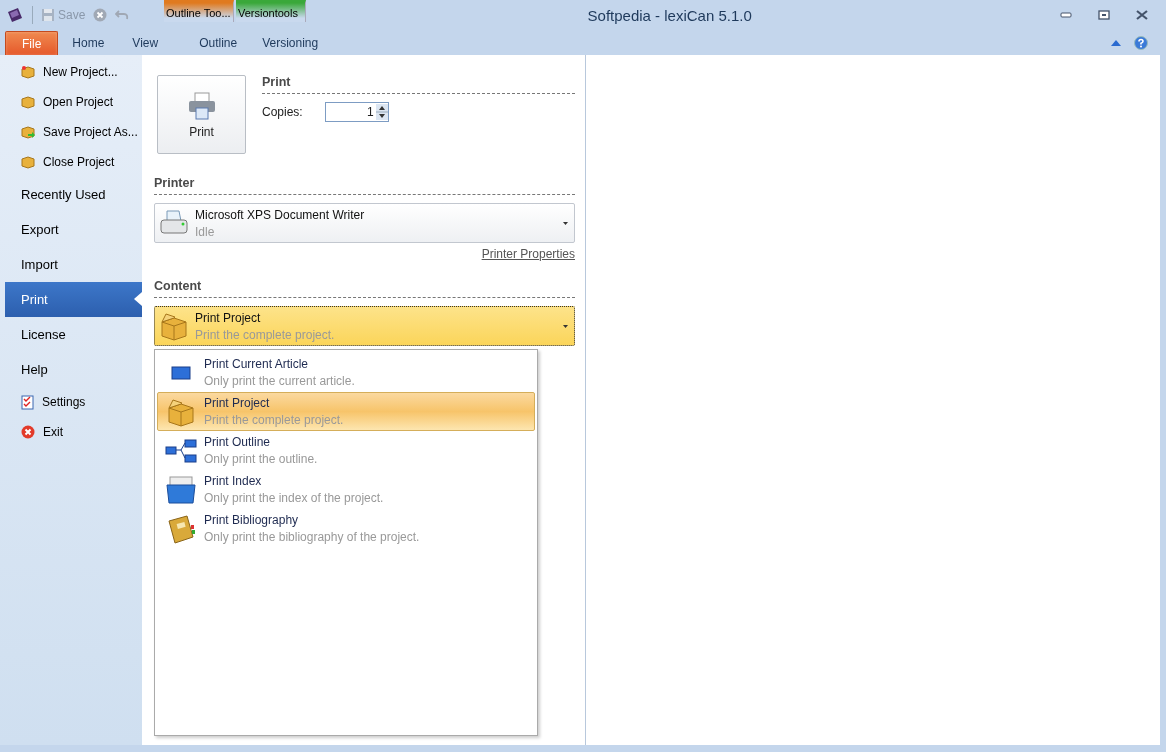  What do you see at coordinates (233, 481) in the screenshot?
I see `option-title: Print Index` at bounding box center [233, 481].